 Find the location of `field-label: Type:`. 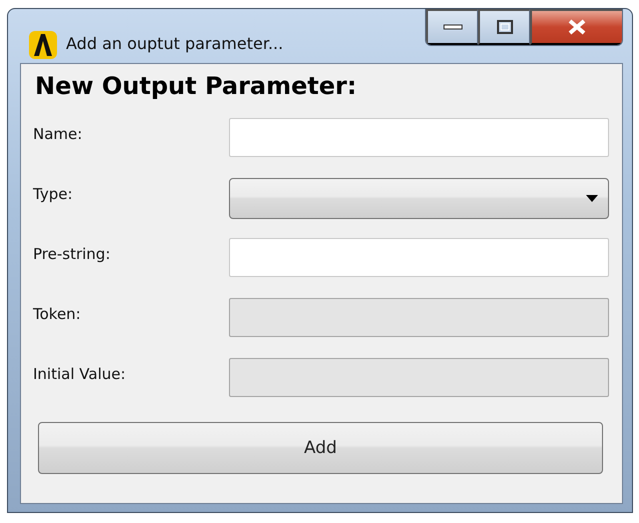

field-label: Type: is located at coordinates (53, 193).